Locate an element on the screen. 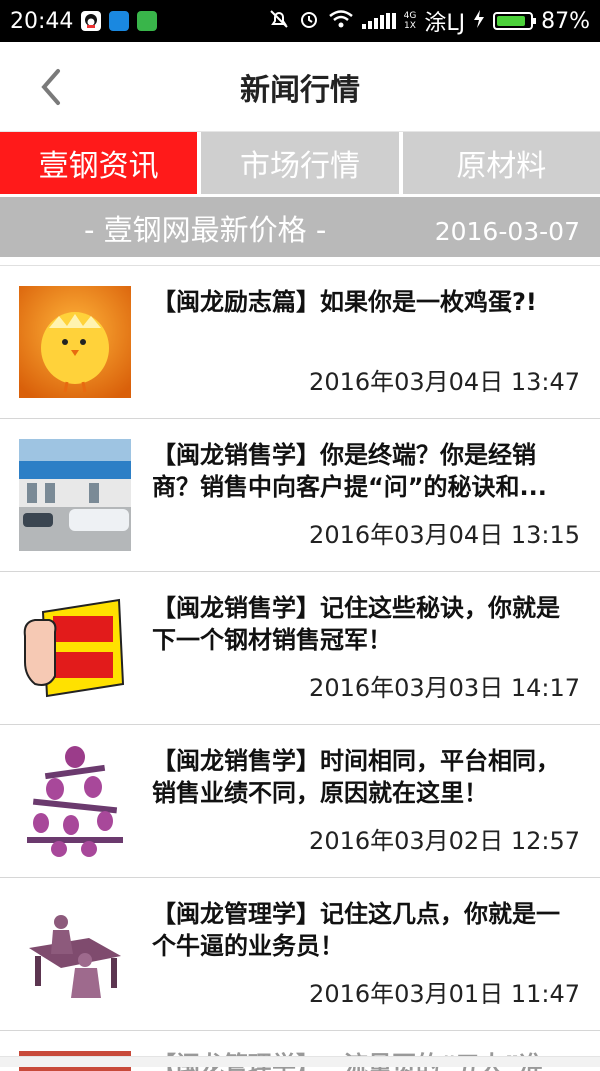  app-header: 新闻行情 is located at coordinates (300, 87).